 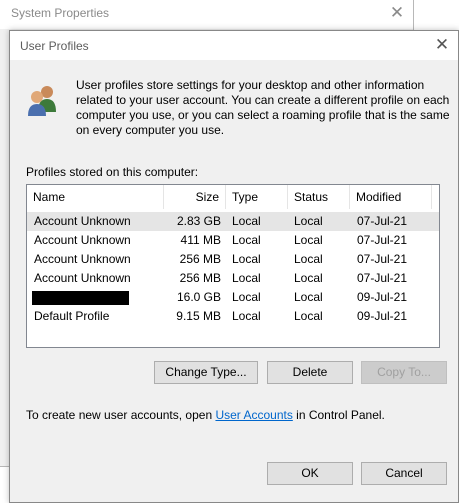 I want to click on dialog-titlebar: User Profiles ✕, so click(x=234, y=45).